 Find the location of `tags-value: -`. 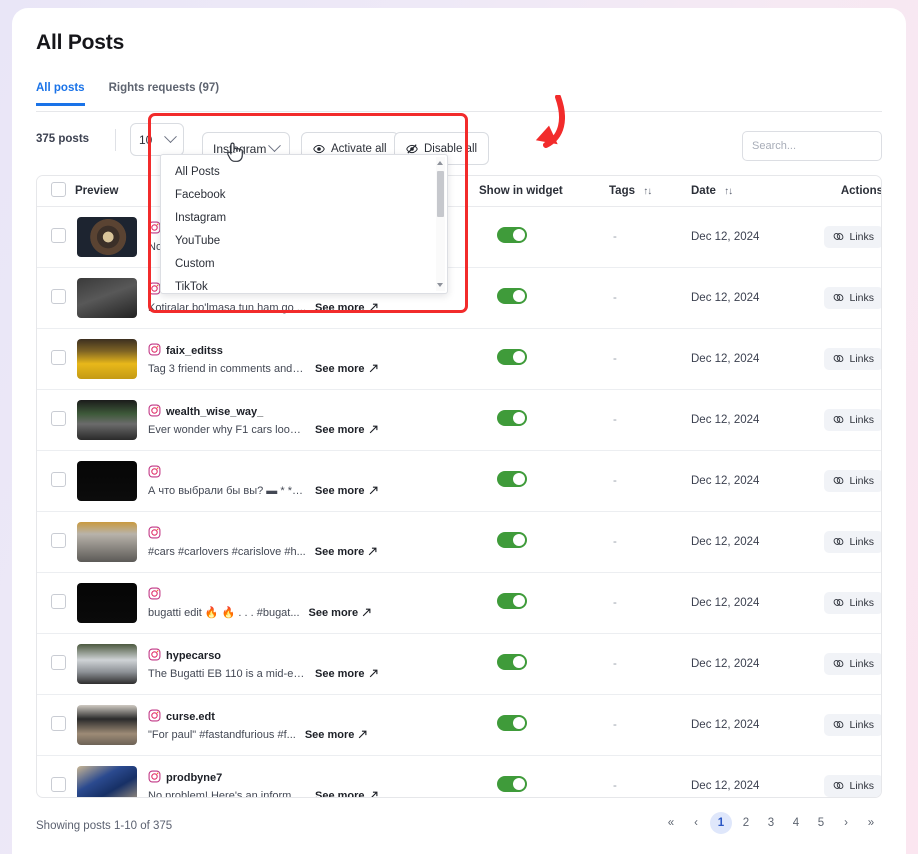

tags-value: - is located at coordinates (615, 480).